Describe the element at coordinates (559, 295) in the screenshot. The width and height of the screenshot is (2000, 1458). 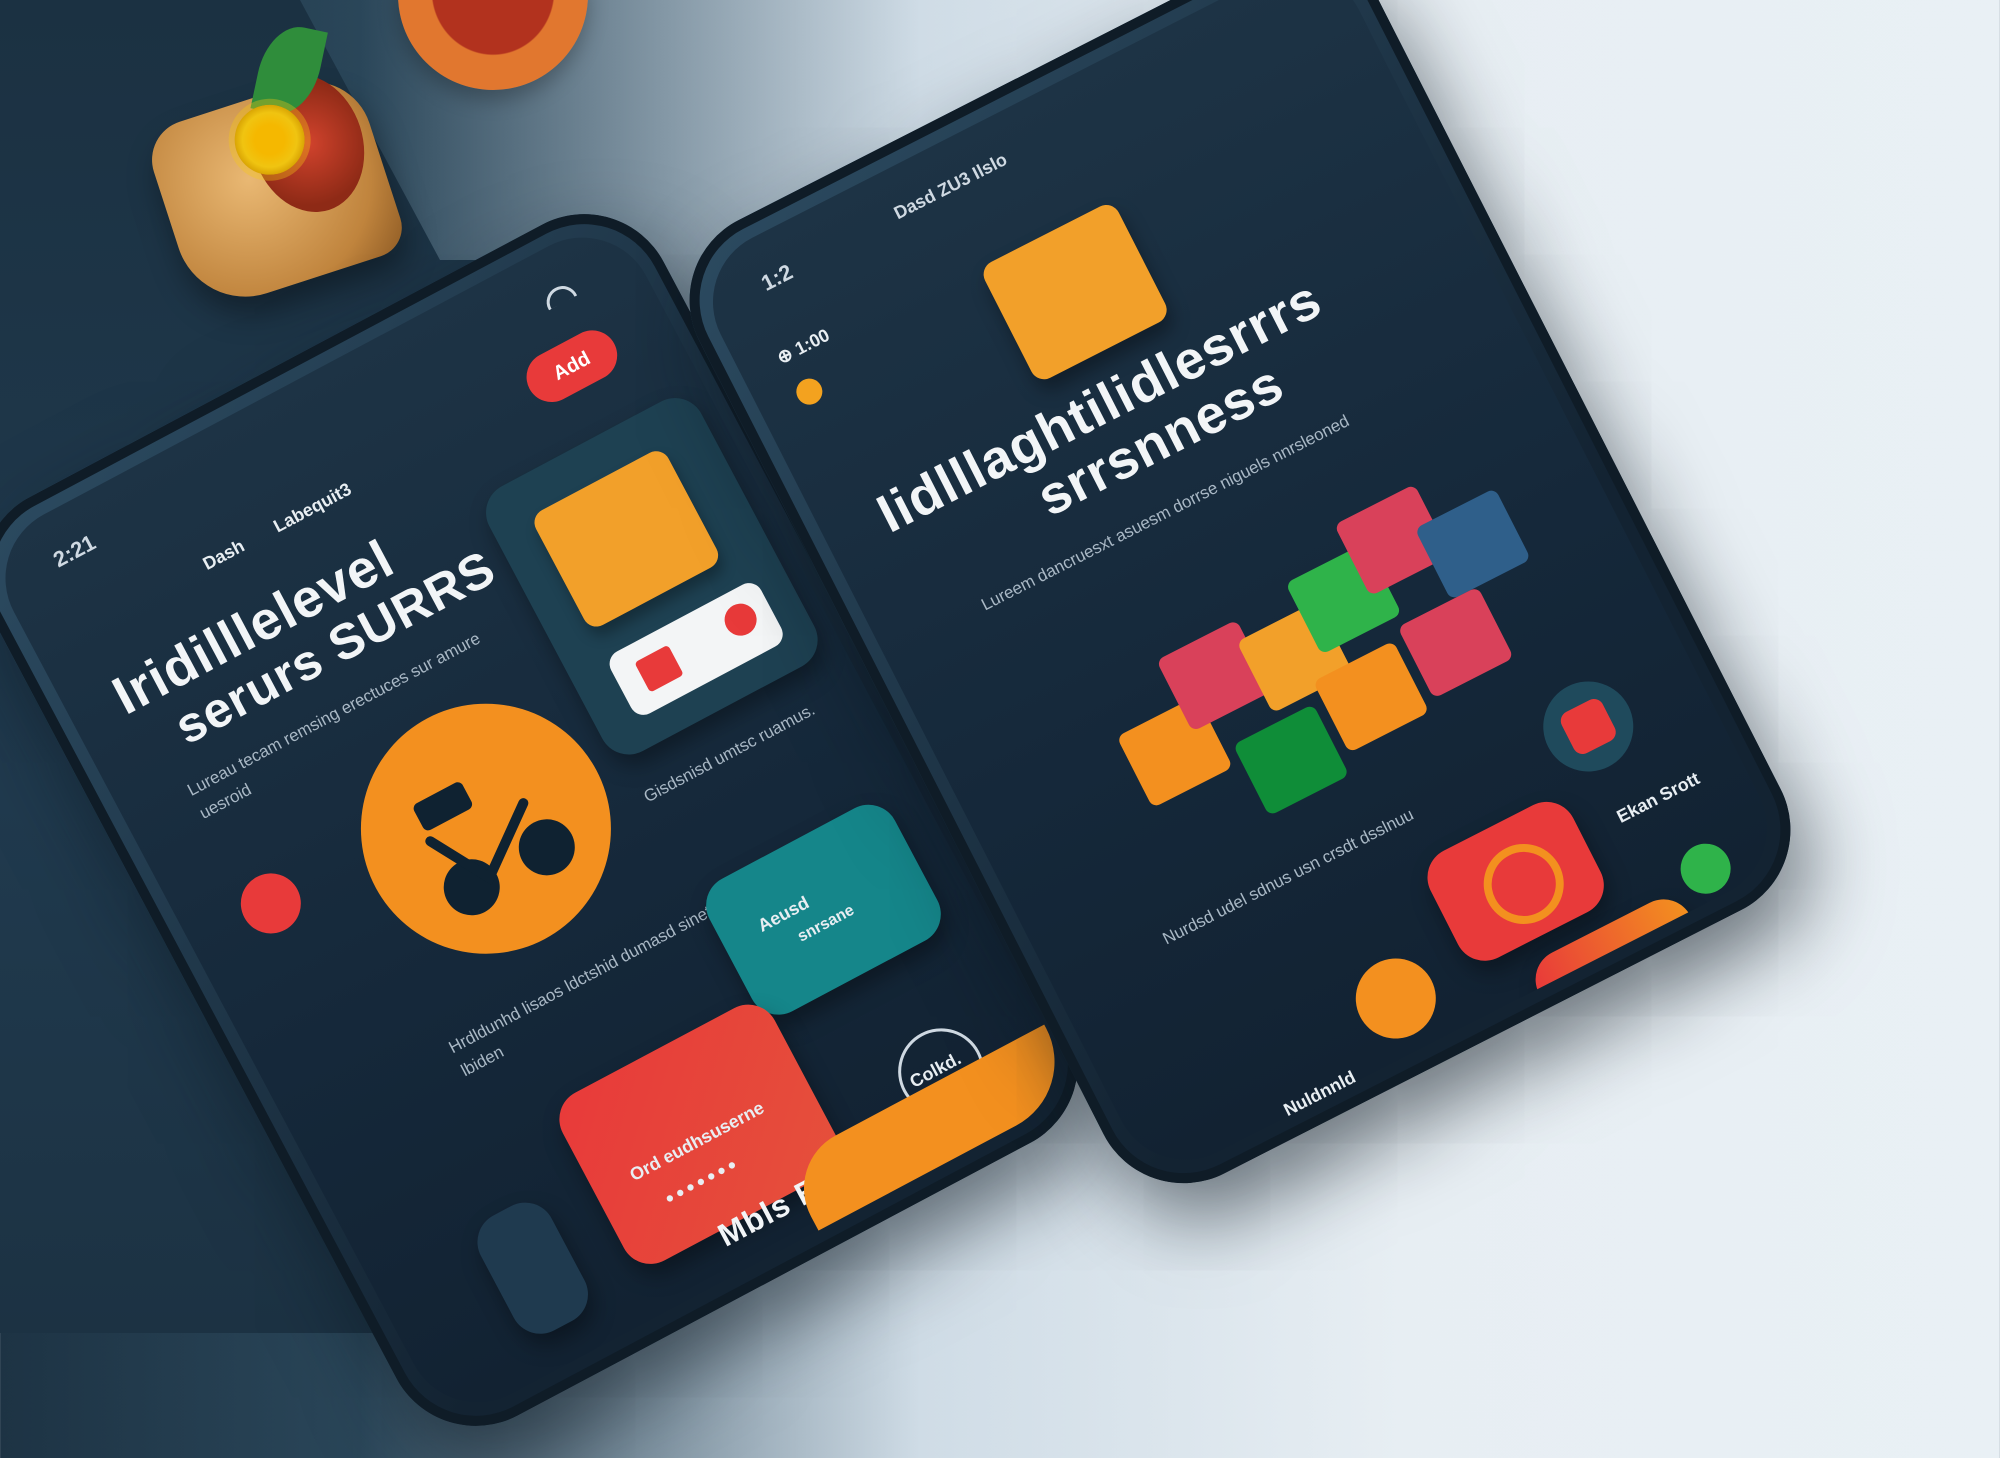
I see `wifi-icon` at that location.